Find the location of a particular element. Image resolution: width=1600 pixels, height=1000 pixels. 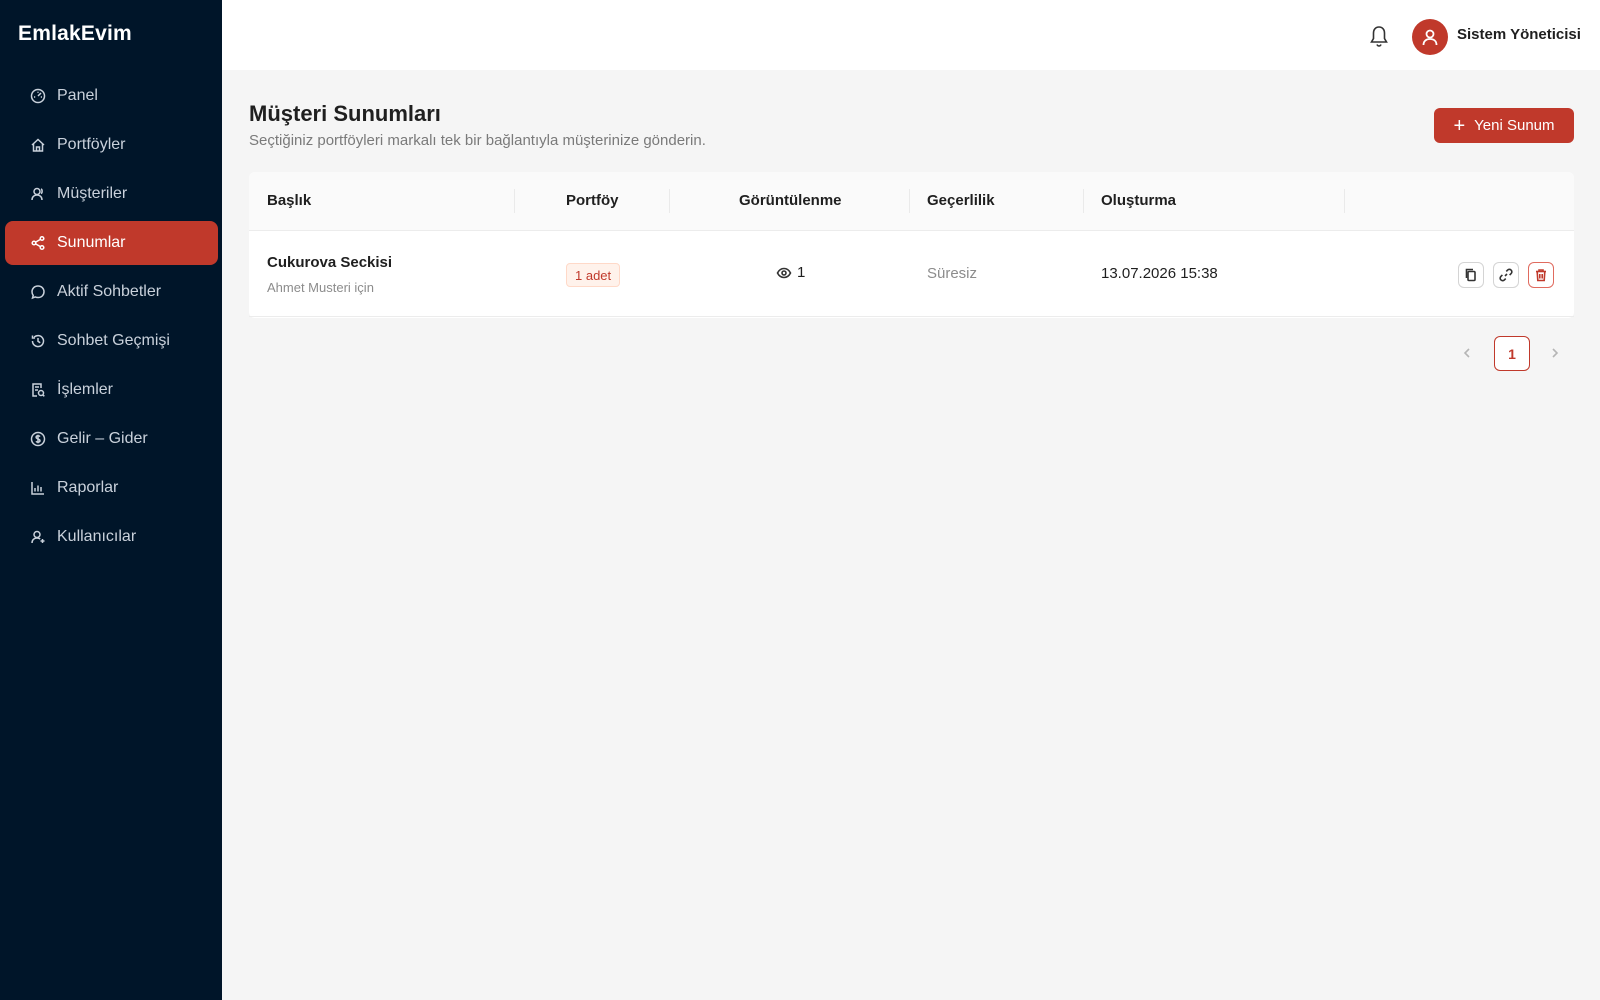

column-header-created: Oluşturma is located at coordinates (1138, 200).